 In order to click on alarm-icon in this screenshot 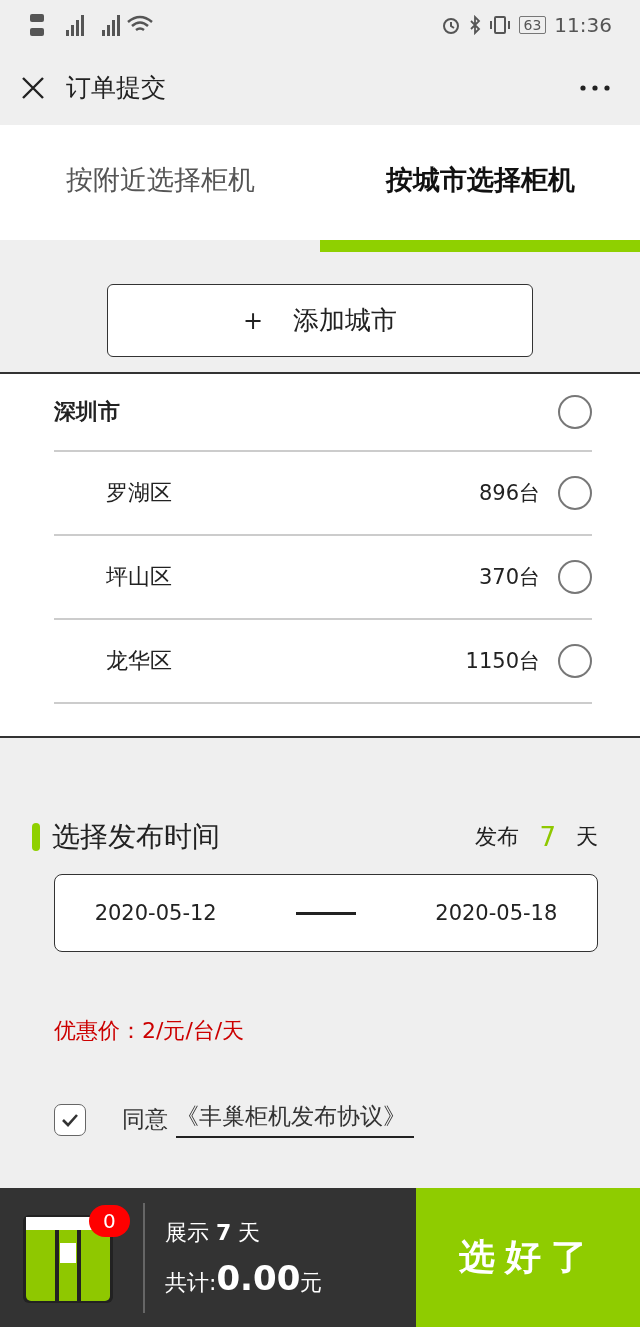, I will do `click(450, 25)`.